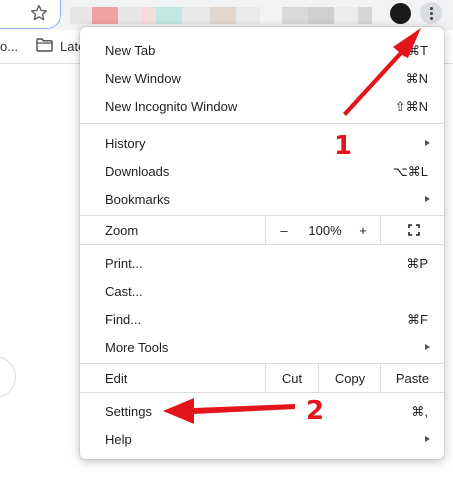 This screenshot has height=497, width=453. I want to click on zoom-level-value: 100%, so click(325, 230).